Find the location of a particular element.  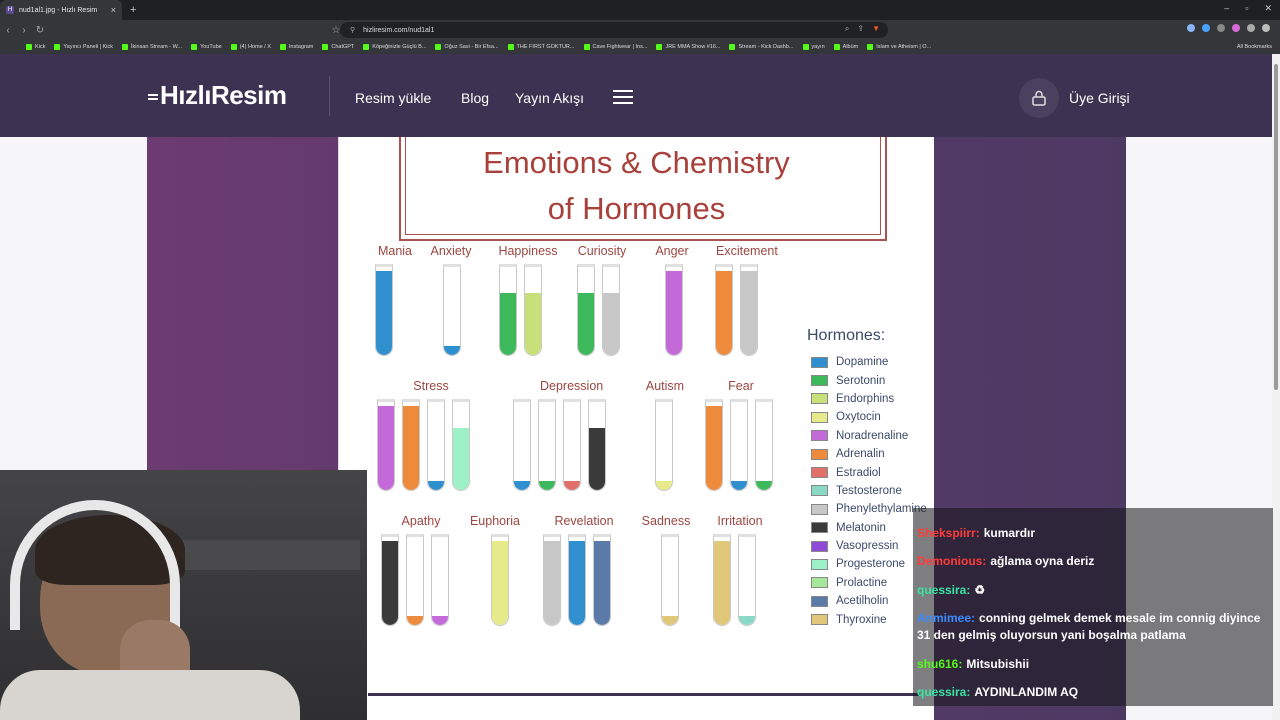

chat-message: shu616: Mitsubishii is located at coordinates (1093, 664).